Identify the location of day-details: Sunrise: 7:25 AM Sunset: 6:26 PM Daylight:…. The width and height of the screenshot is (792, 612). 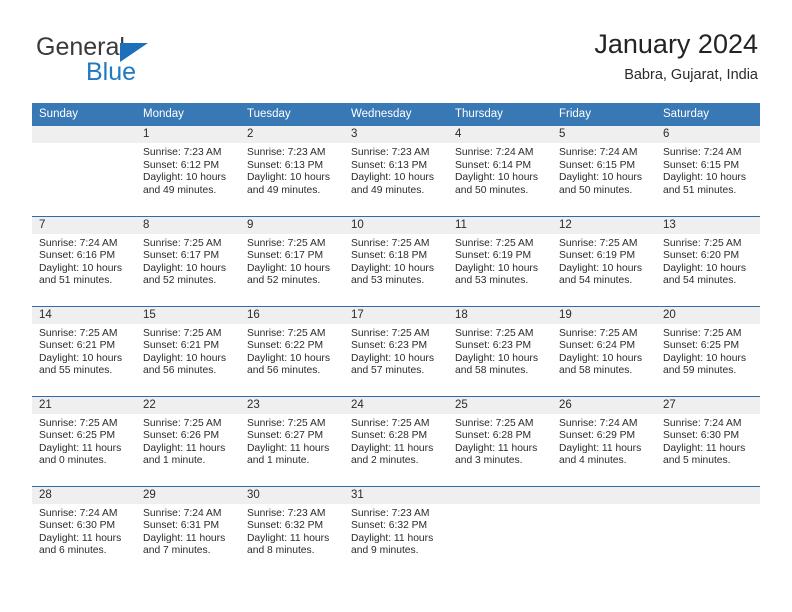
(188, 441).